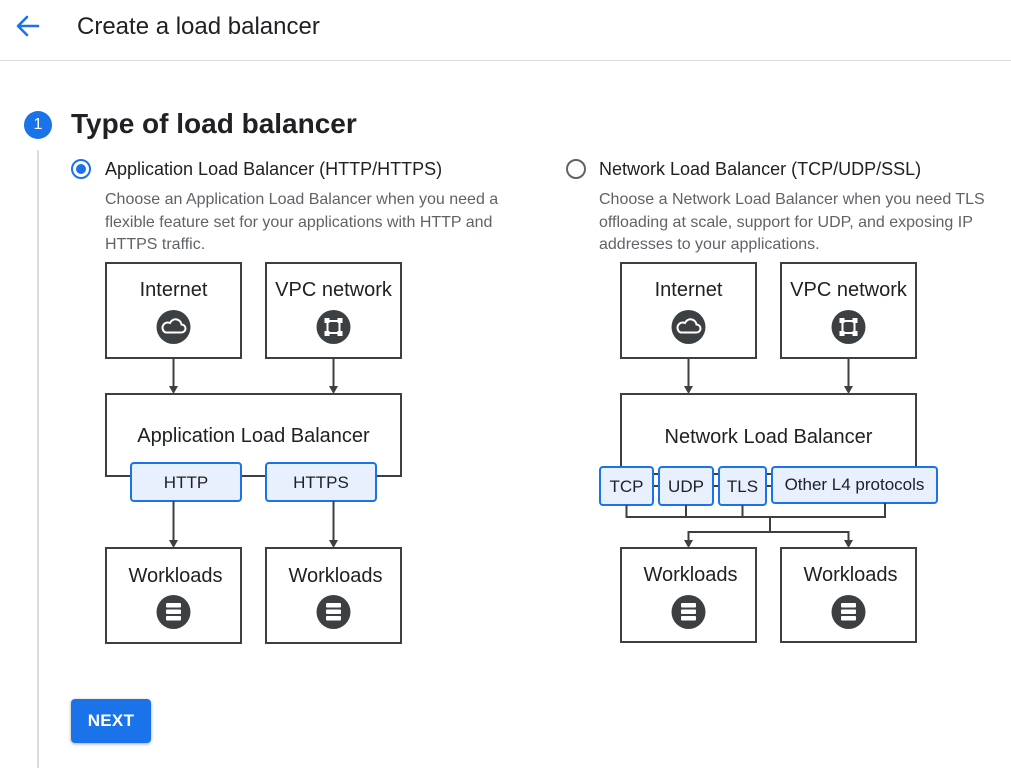  What do you see at coordinates (111, 721) in the screenshot?
I see `next-button: NEXT` at bounding box center [111, 721].